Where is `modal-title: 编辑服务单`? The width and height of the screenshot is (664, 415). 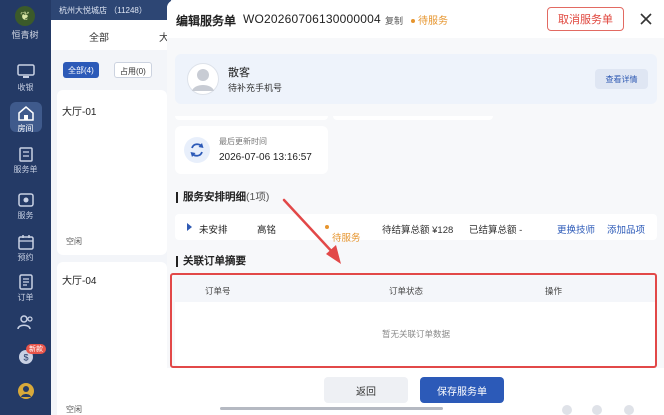 modal-title: 编辑服务单 is located at coordinates (206, 21).